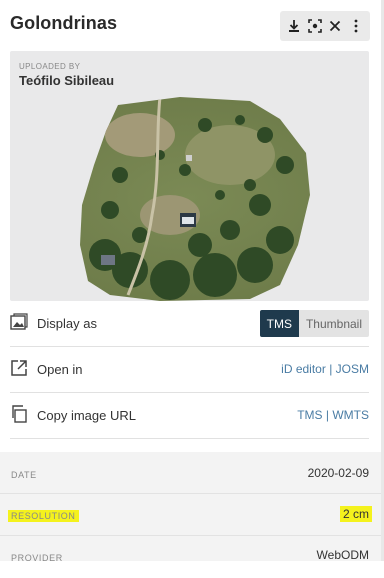 This screenshot has height=578, width=384. Describe the element at coordinates (20, 323) in the screenshot. I see `image-icon` at that location.